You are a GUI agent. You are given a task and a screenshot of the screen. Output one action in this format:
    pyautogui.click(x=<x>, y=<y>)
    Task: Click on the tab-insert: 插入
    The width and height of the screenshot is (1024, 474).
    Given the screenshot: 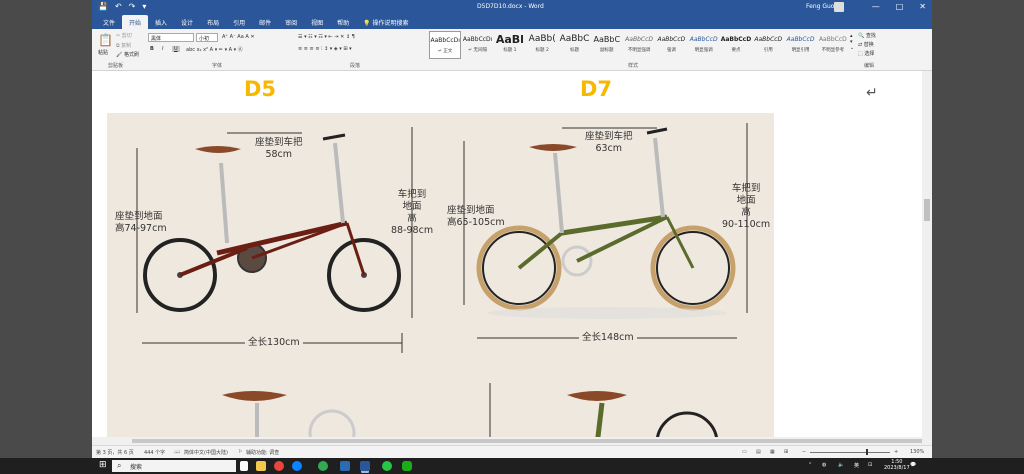 What is the action you would take?
    pyautogui.click(x=161, y=22)
    